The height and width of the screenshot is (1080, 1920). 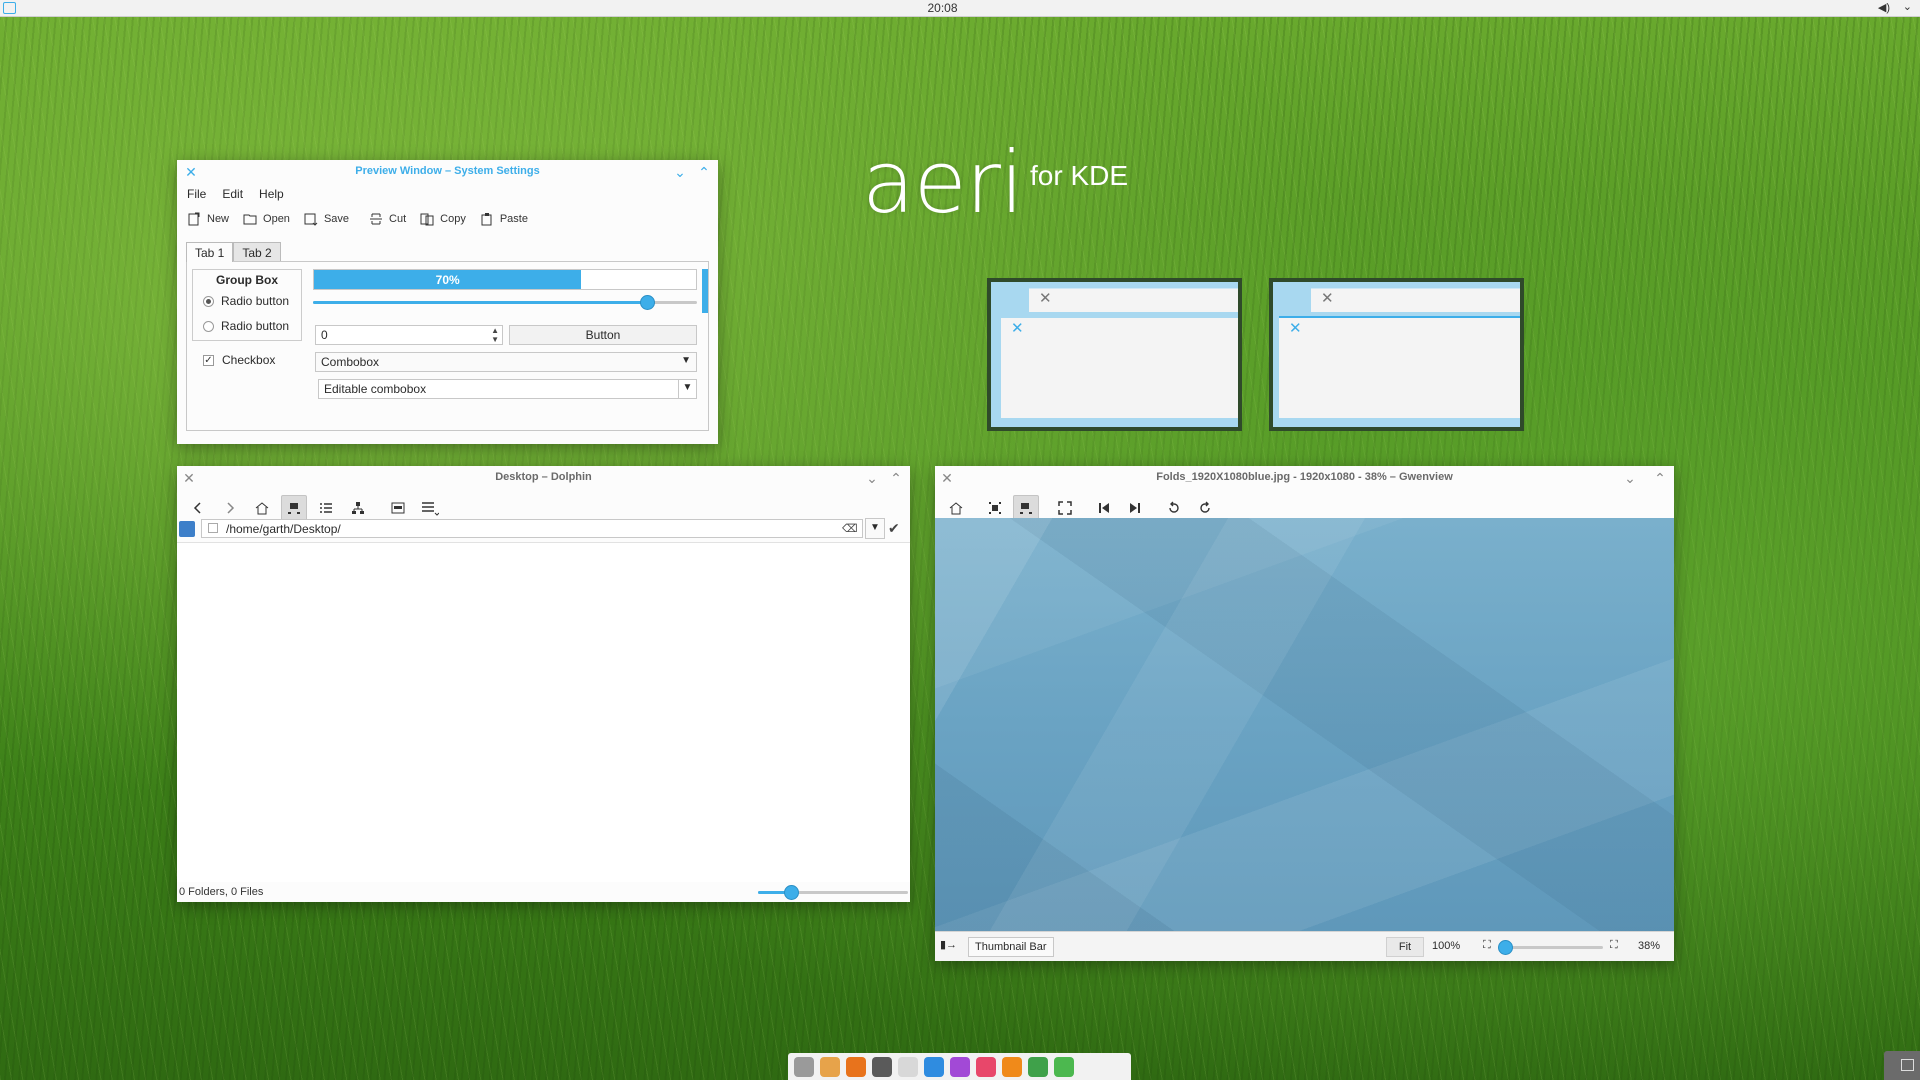 What do you see at coordinates (239, 360) in the screenshot?
I see `checkbox: ✓ Checkbox` at bounding box center [239, 360].